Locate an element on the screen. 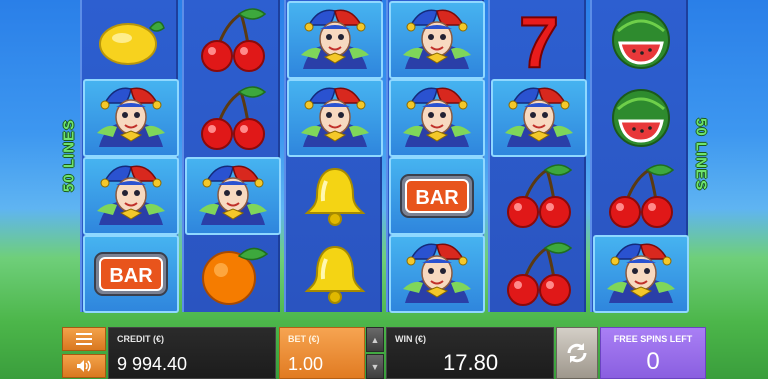 This screenshot has width=768, height=379. reel-4: BAR is located at coordinates (435, 156).